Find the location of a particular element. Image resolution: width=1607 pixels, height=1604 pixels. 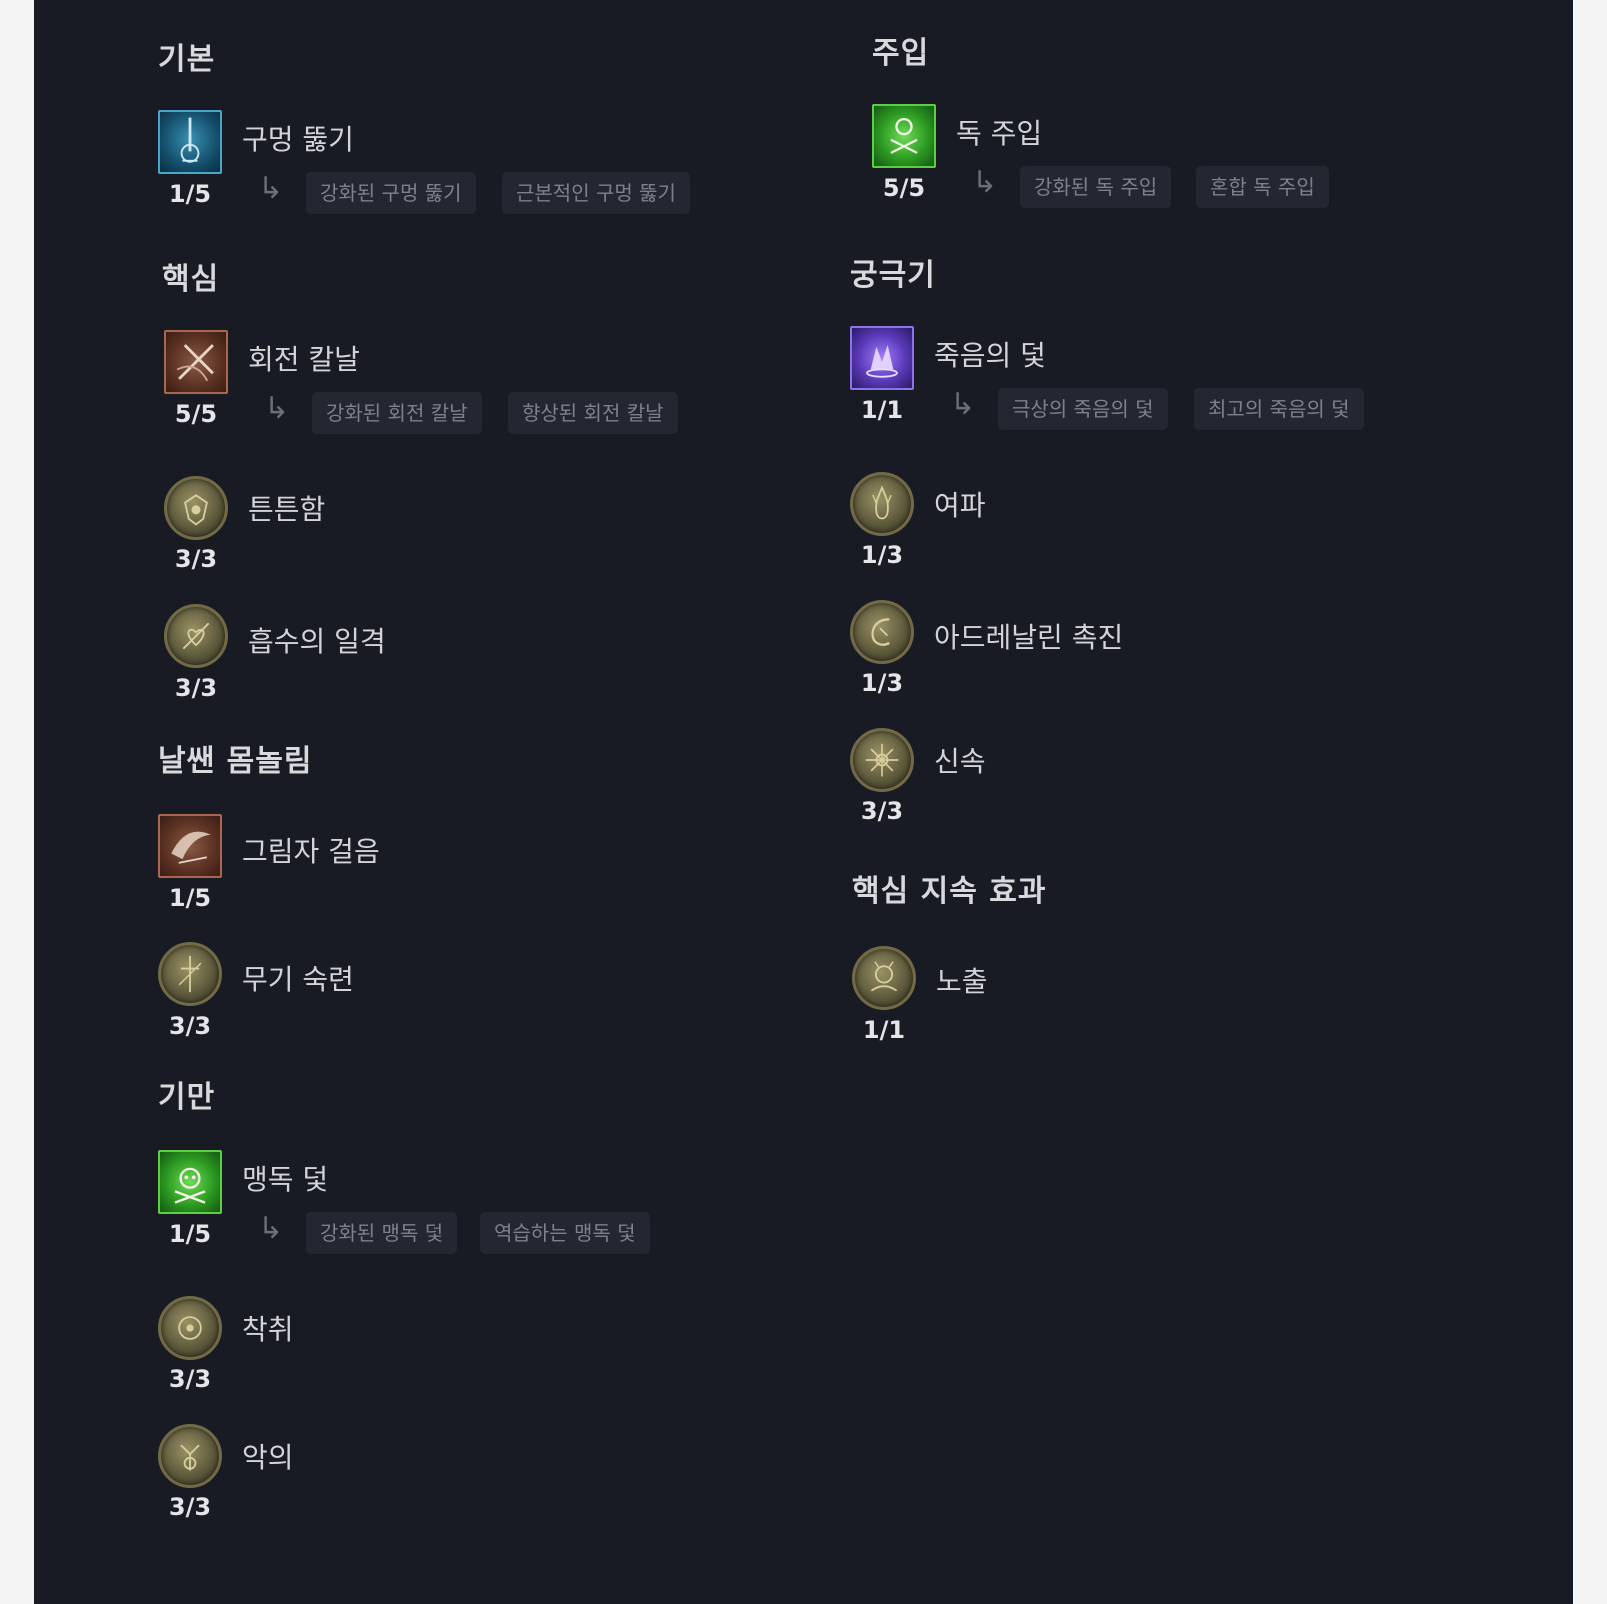

malice-icon is located at coordinates (190, 1456).